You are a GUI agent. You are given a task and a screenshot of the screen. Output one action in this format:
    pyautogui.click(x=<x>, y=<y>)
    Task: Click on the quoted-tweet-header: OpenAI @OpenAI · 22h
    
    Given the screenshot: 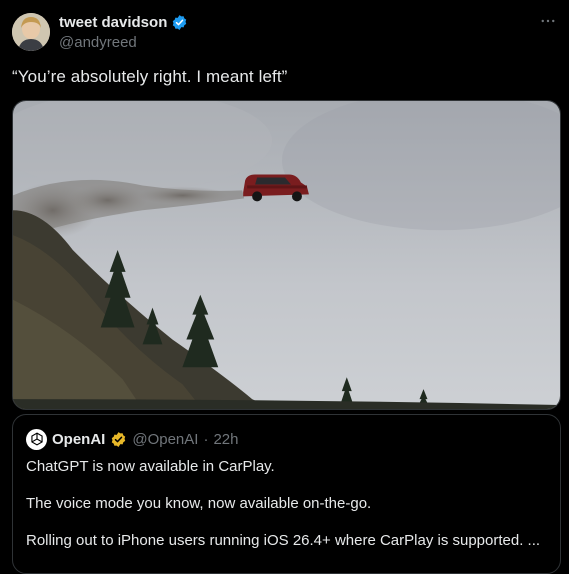 What is the action you would take?
    pyautogui.click(x=132, y=439)
    